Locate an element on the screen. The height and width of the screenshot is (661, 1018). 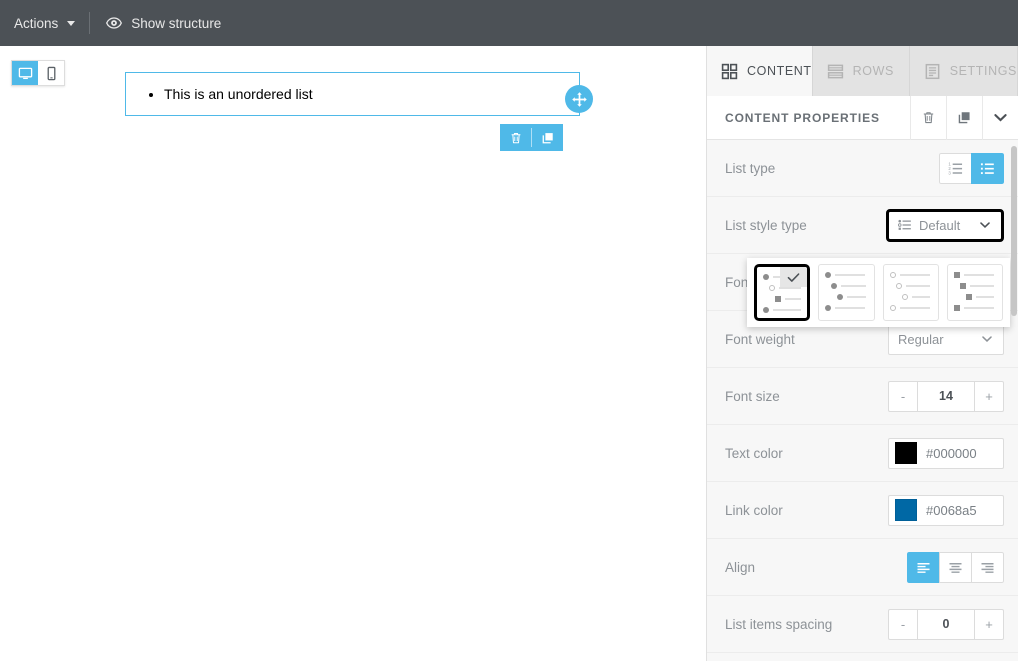
tab-content: CONTENT is located at coordinates (760, 71).